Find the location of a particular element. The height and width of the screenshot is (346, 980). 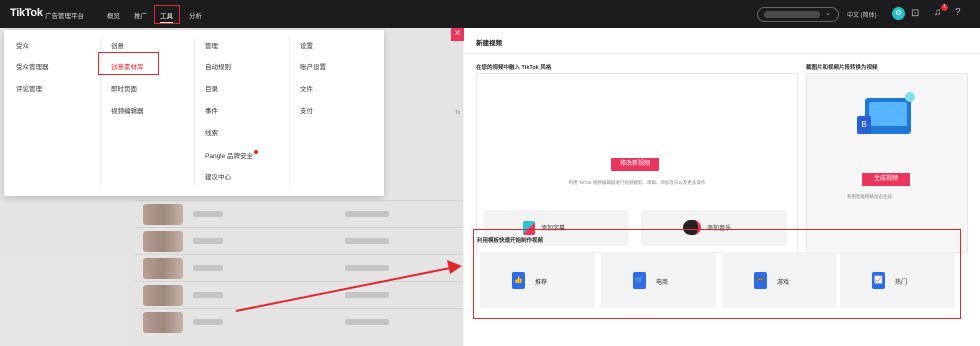

template-trending: 📈 热门 is located at coordinates (897, 280).